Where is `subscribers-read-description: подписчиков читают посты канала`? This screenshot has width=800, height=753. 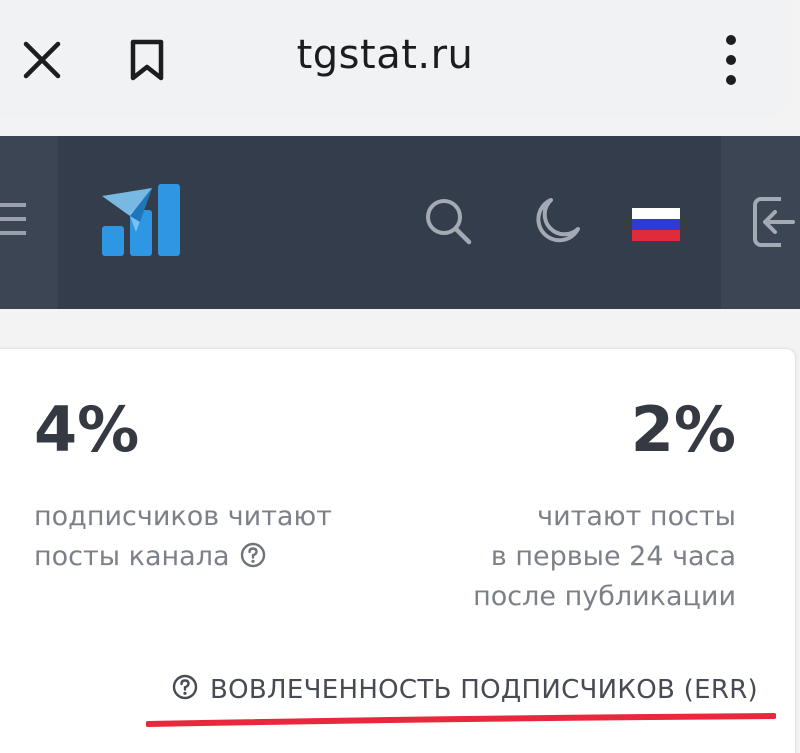
subscribers-read-description: подписчиков читают посты канала is located at coordinates (204, 537).